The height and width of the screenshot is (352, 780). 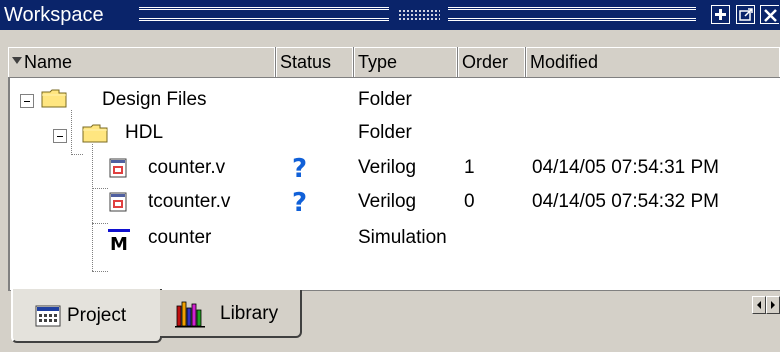 I want to click on arrow-left-icon, so click(x=759, y=305).